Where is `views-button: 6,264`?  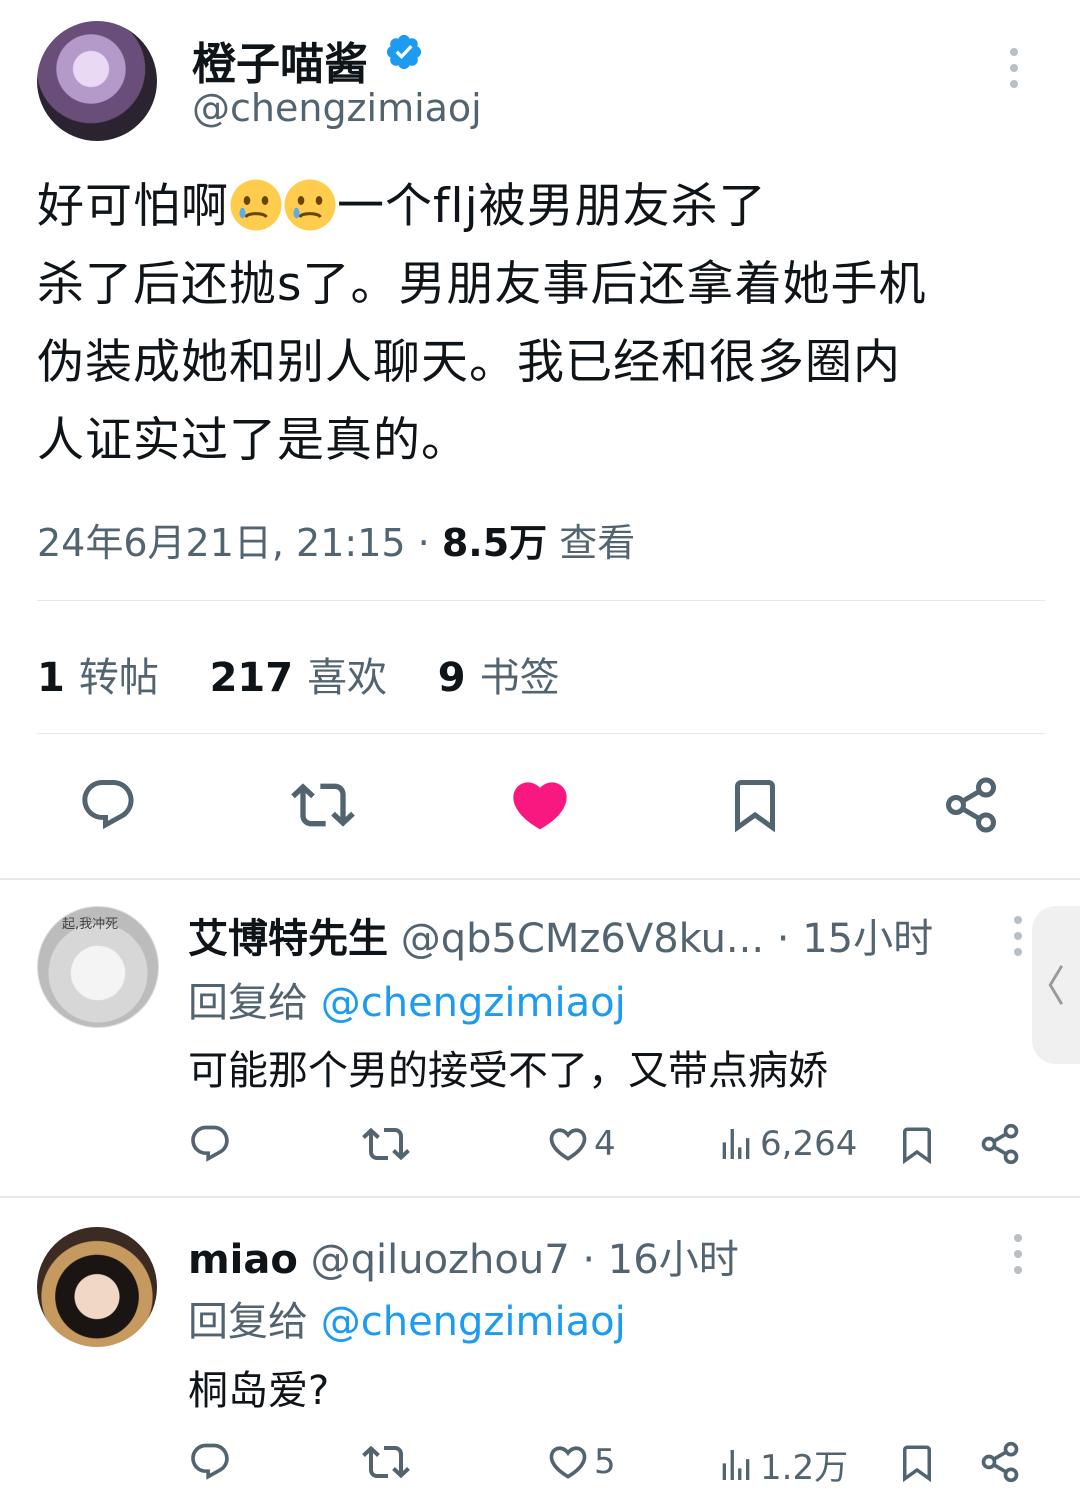 views-button: 6,264 is located at coordinates (786, 1144).